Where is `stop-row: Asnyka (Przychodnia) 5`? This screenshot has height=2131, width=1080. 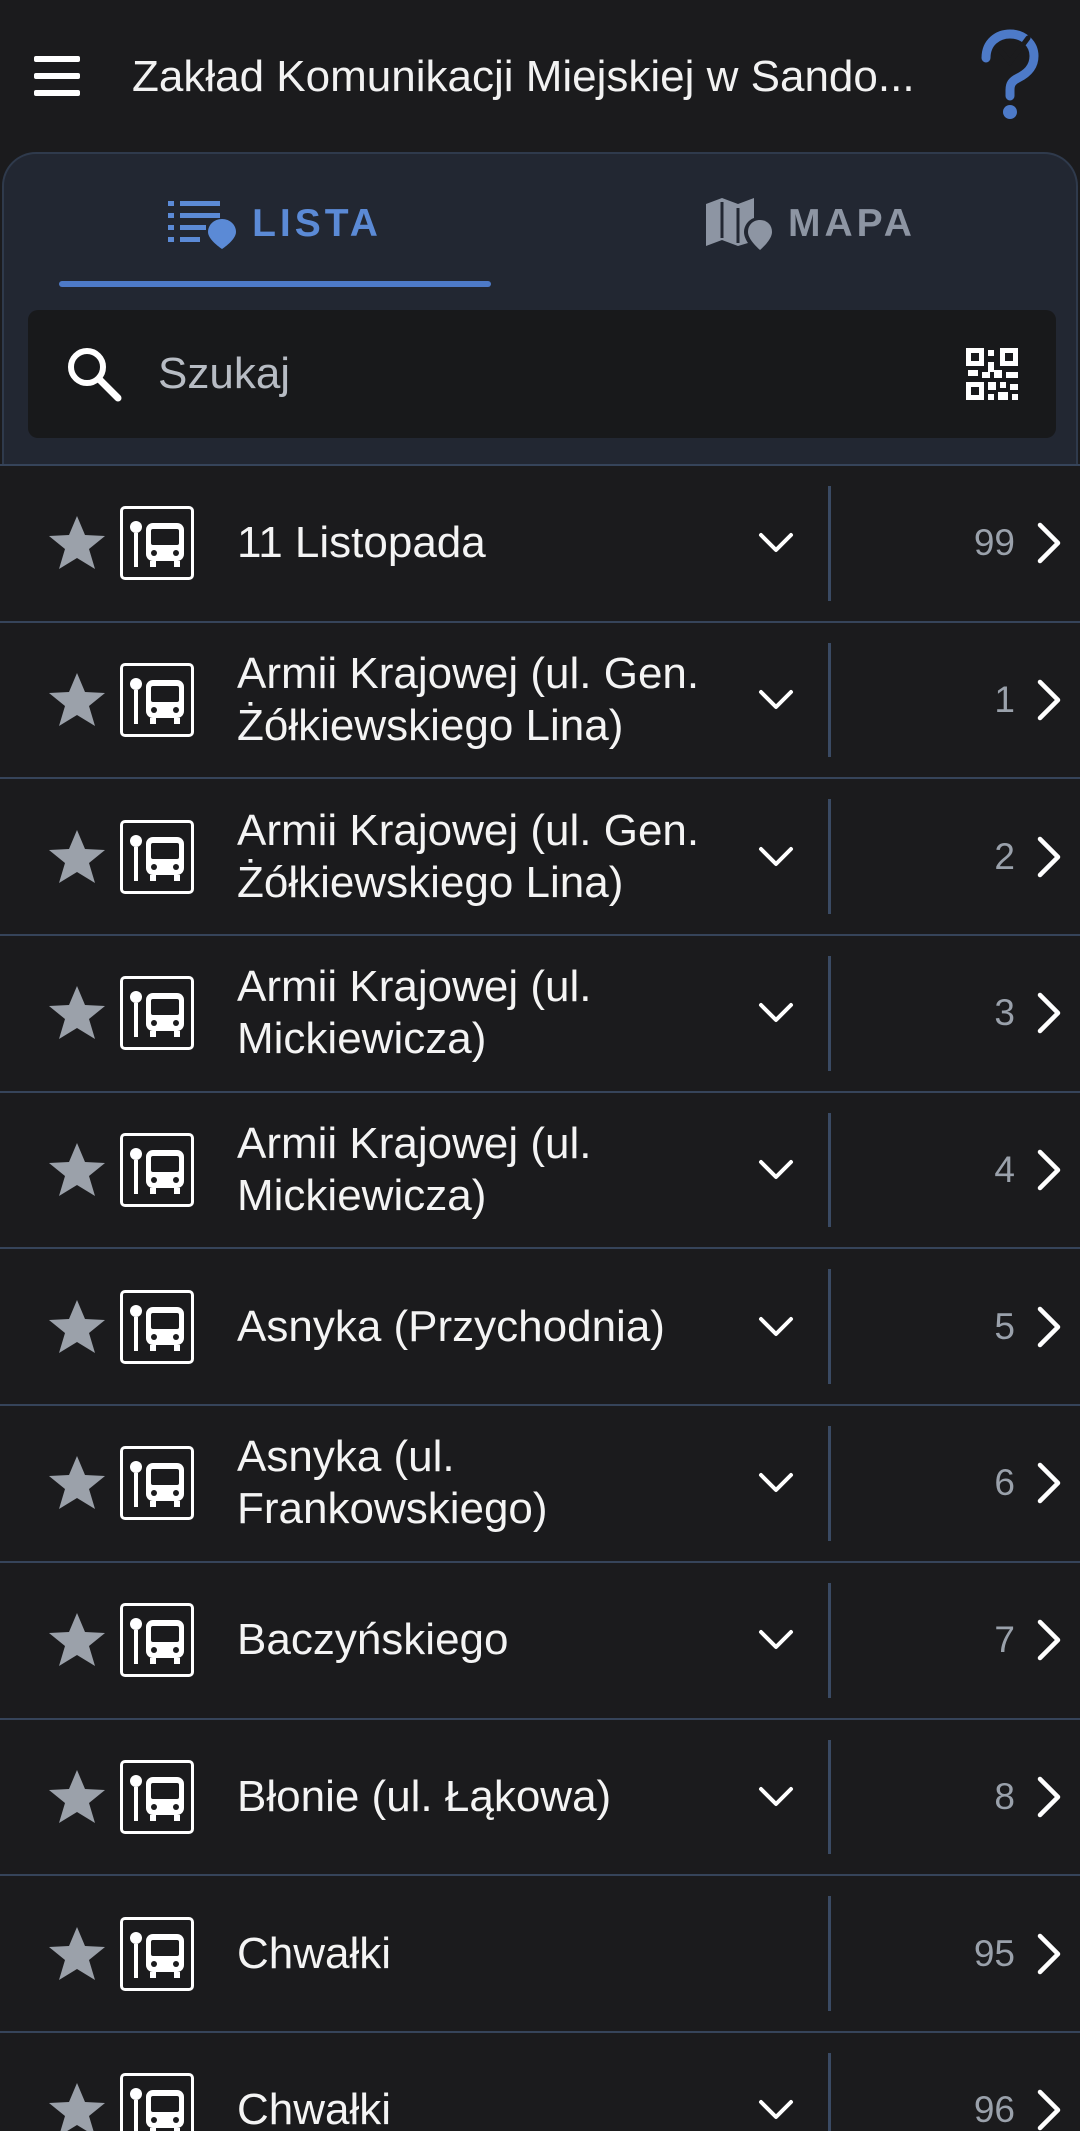
stop-row: Asnyka (Przychodnia) 5 is located at coordinates (540, 1326).